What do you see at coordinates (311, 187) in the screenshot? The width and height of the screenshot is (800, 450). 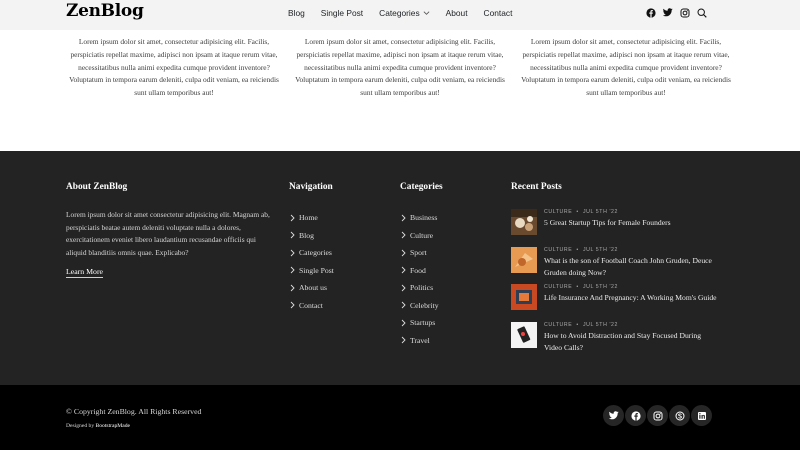 I see `navigation-heading: Navigation` at bounding box center [311, 187].